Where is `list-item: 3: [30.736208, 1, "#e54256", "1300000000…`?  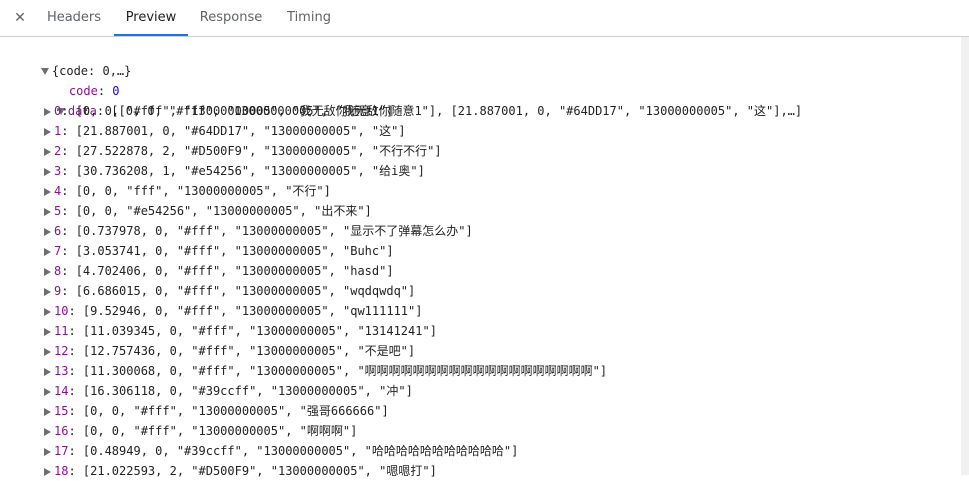
list-item: 3: [30.736208, 1, "#e54256", "1300000000… is located at coordinates (234, 171).